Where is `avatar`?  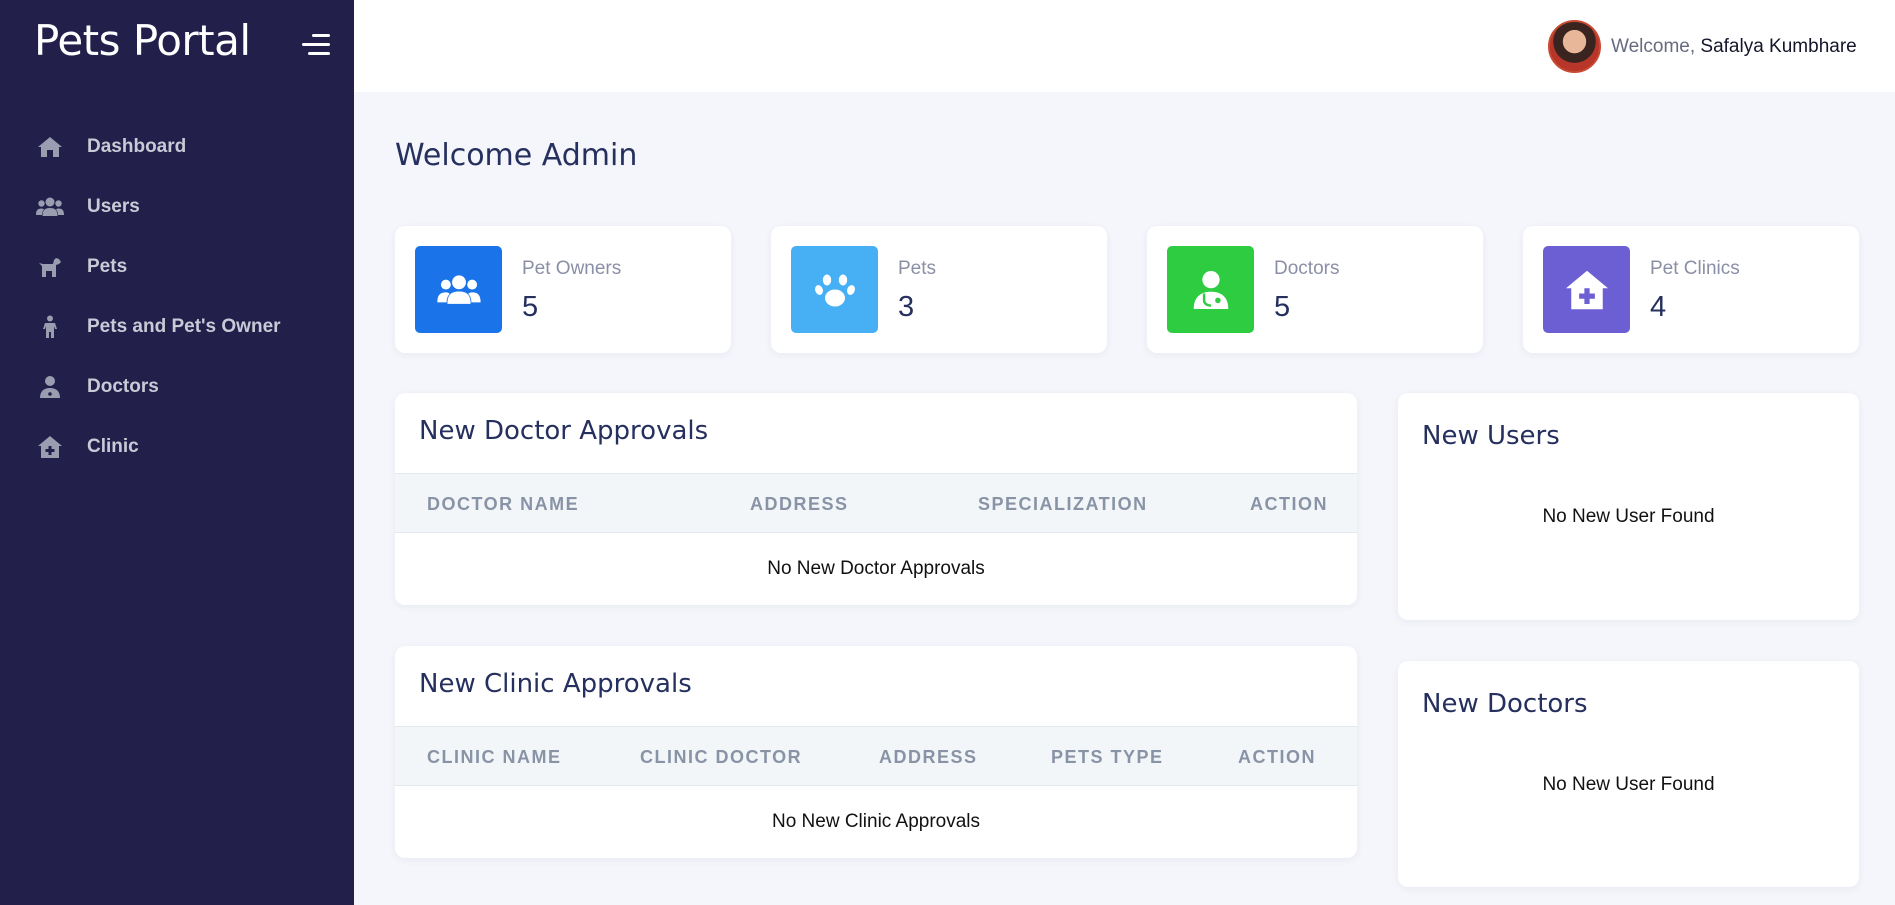
avatar is located at coordinates (1574, 46).